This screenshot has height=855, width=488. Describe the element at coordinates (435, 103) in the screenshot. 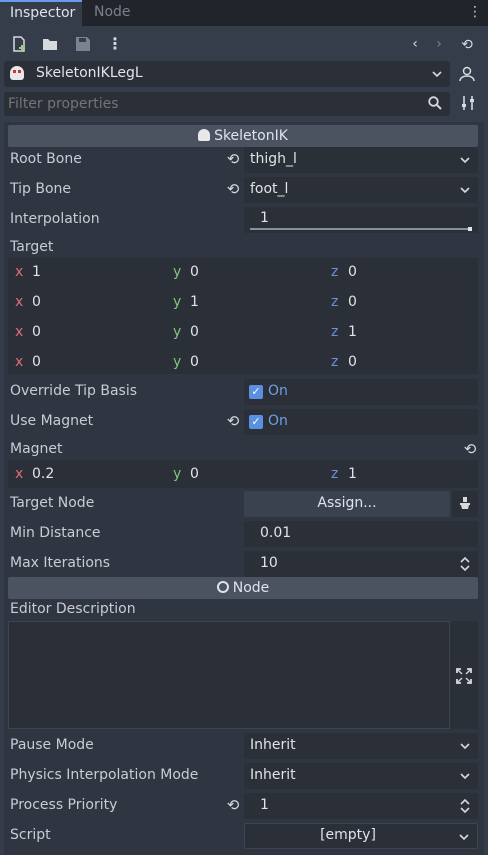

I see `search-icon` at that location.